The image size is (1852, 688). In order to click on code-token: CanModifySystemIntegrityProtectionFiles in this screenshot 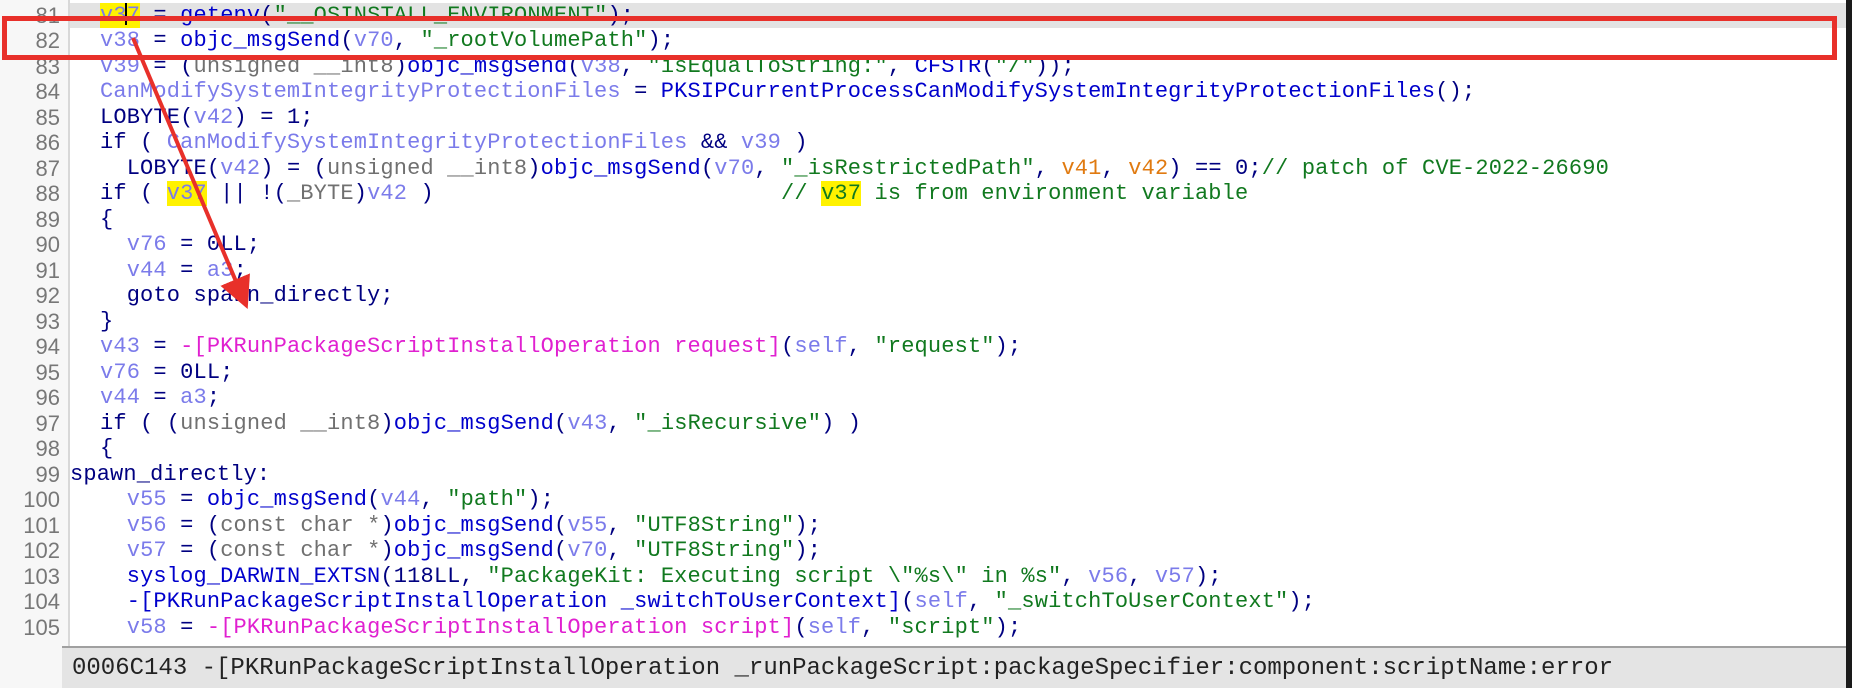, I will do `click(360, 91)`.